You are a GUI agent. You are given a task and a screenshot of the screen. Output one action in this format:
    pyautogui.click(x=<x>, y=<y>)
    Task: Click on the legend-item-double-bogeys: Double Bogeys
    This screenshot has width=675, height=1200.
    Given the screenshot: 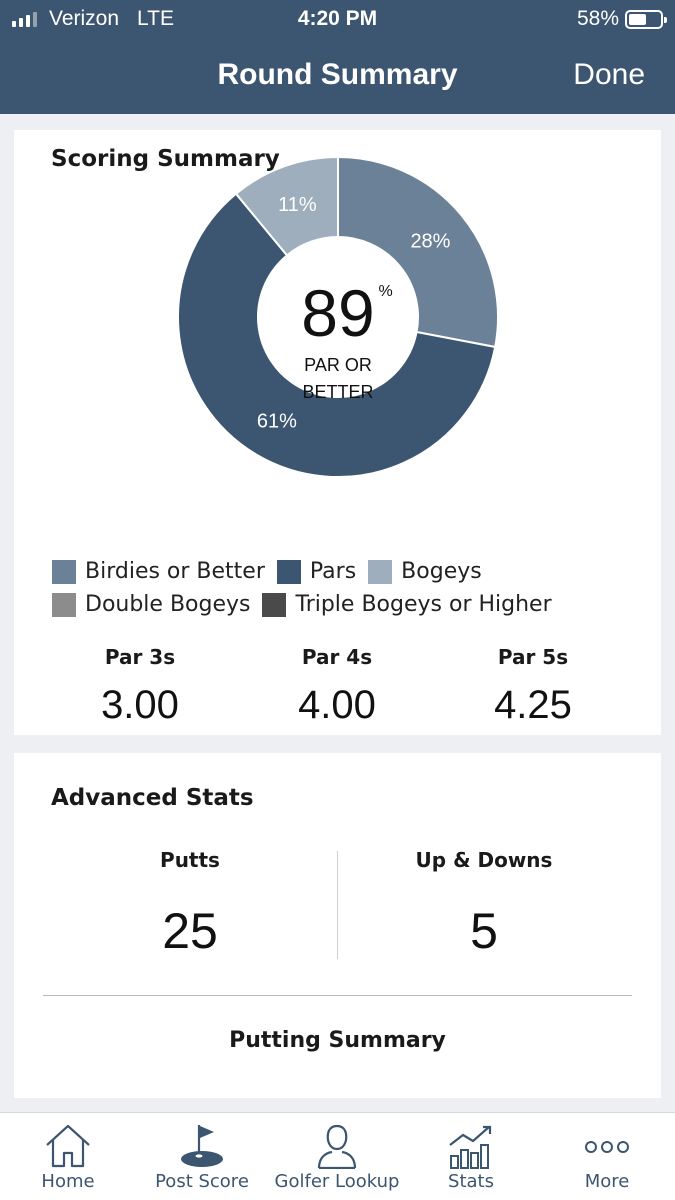 What is the action you would take?
    pyautogui.click(x=151, y=604)
    